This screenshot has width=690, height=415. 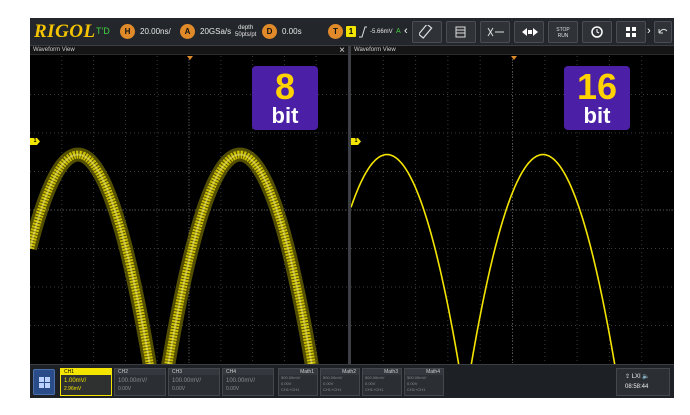 What do you see at coordinates (363, 32) in the screenshot?
I see `trigger-edge-icon` at bounding box center [363, 32].